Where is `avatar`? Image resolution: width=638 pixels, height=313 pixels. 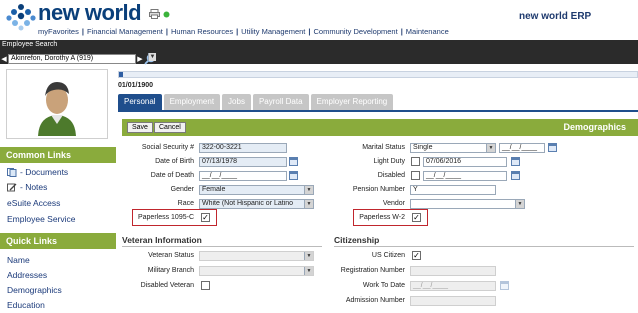 avatar is located at coordinates (57, 104).